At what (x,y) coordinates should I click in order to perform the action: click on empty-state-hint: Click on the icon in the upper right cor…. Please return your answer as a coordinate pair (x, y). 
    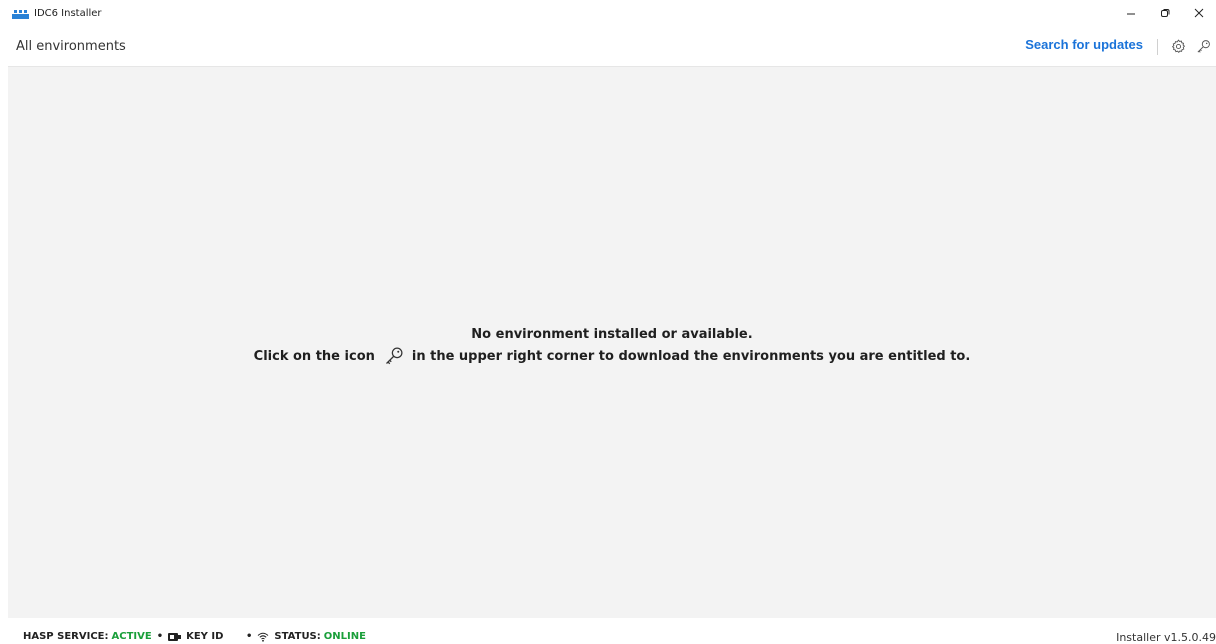
    Looking at the image, I should click on (612, 356).